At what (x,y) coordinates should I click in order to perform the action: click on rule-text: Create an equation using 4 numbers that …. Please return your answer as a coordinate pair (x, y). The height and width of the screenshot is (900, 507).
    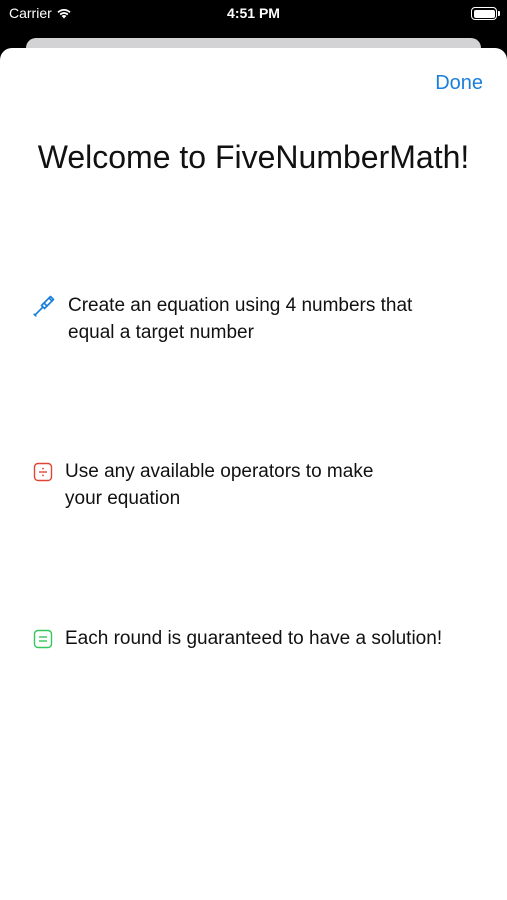
    Looking at the image, I should click on (240, 319).